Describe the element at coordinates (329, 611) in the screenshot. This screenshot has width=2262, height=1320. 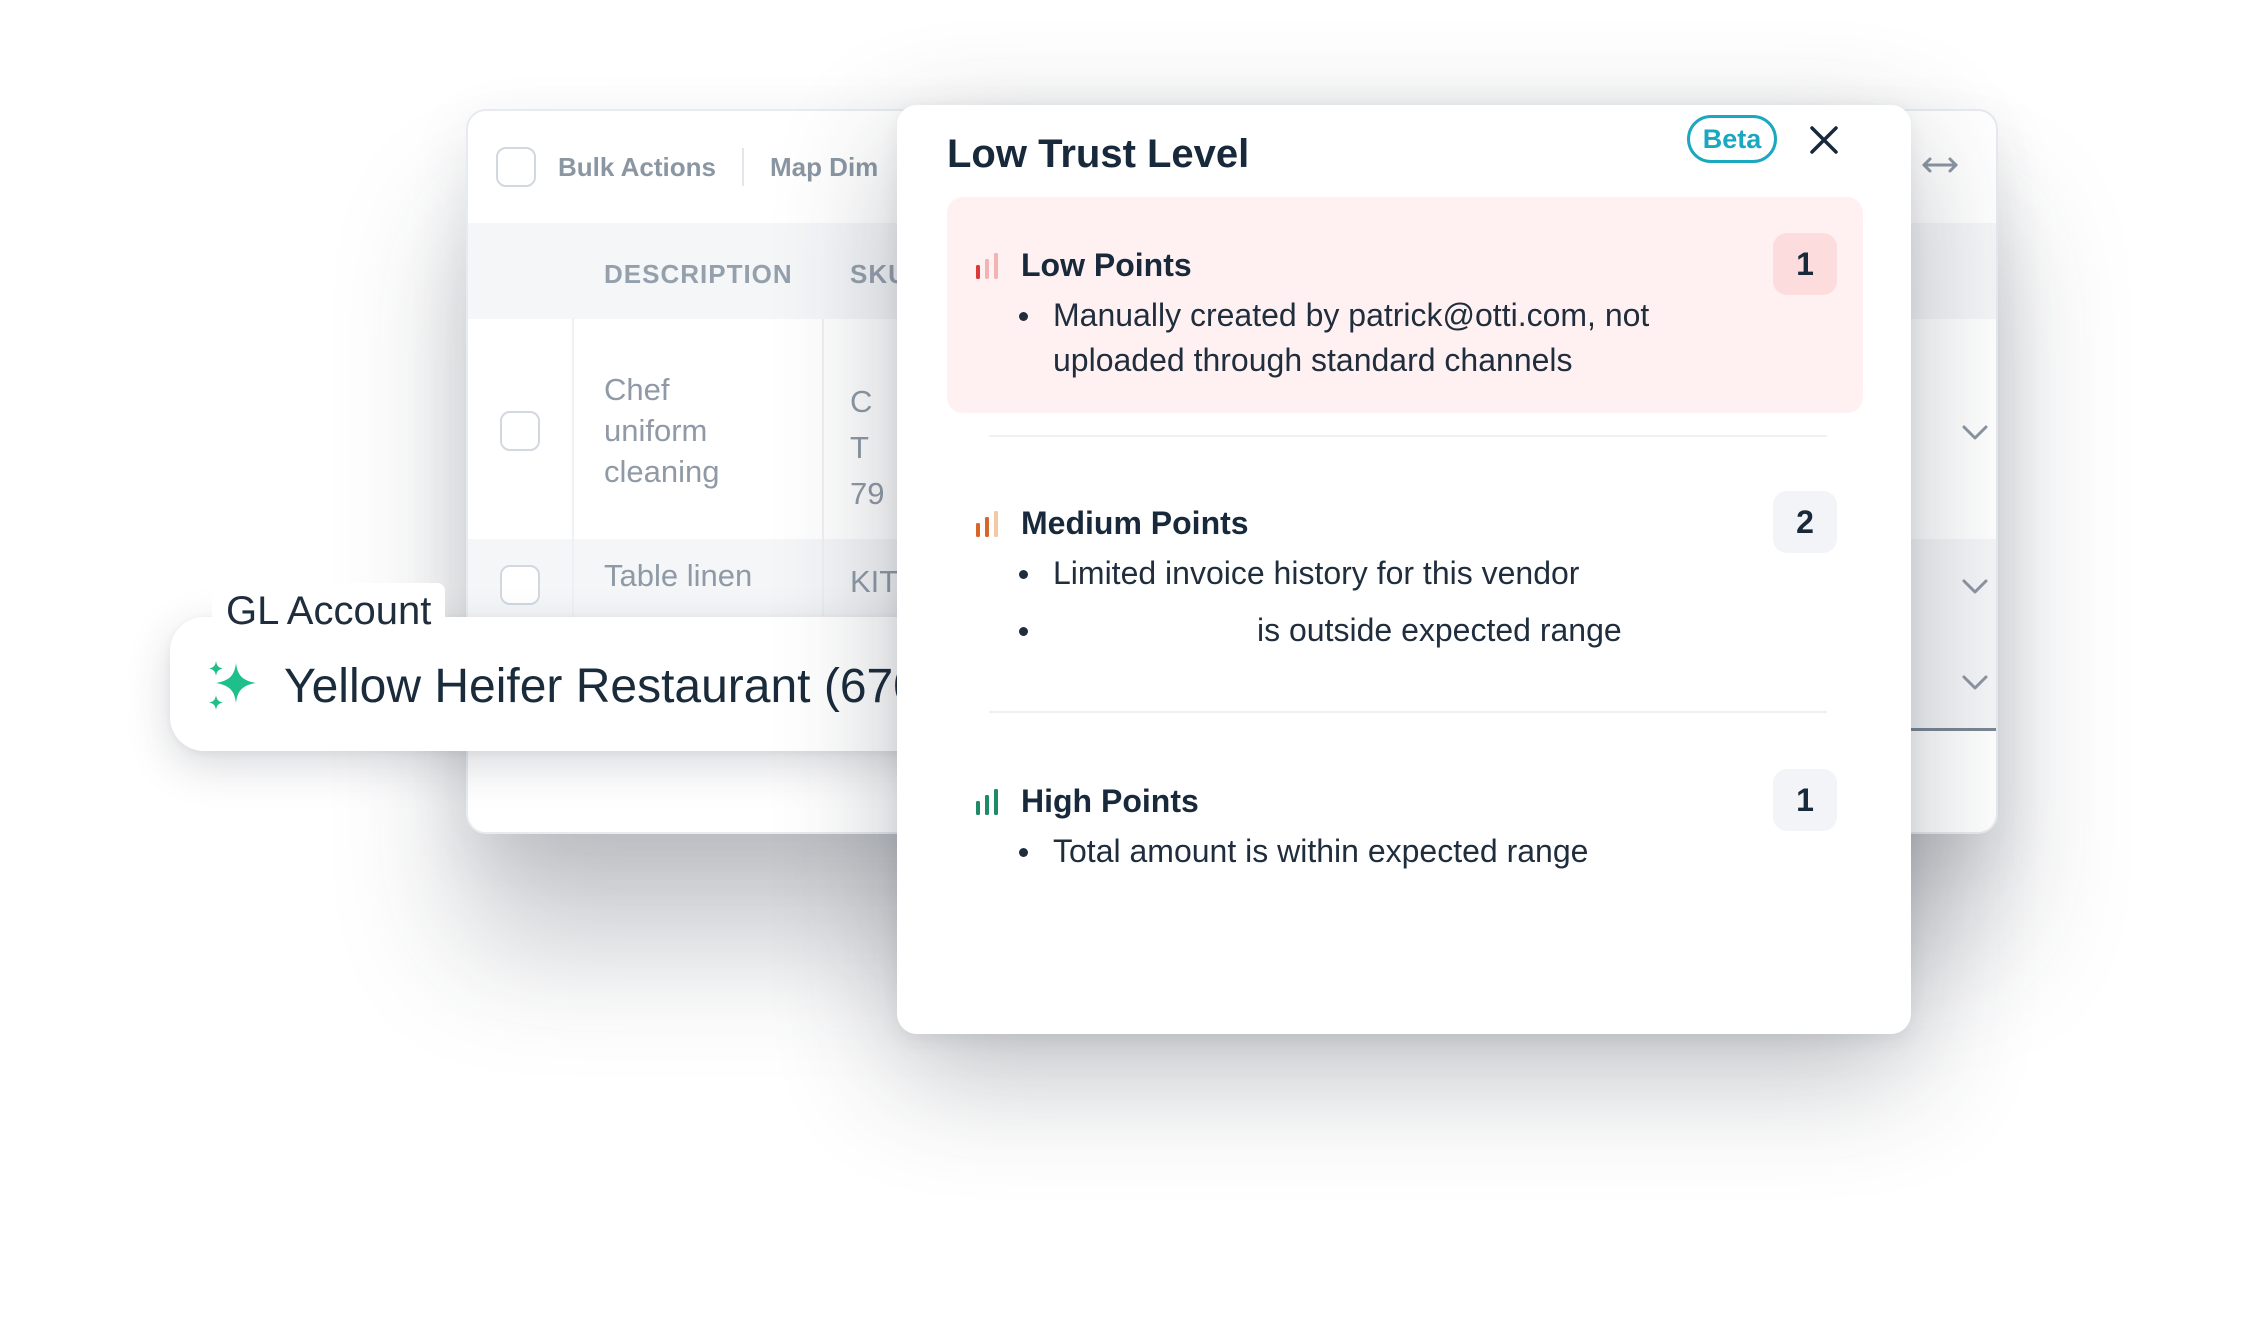
I see `gl-account-label: GL Account` at that location.